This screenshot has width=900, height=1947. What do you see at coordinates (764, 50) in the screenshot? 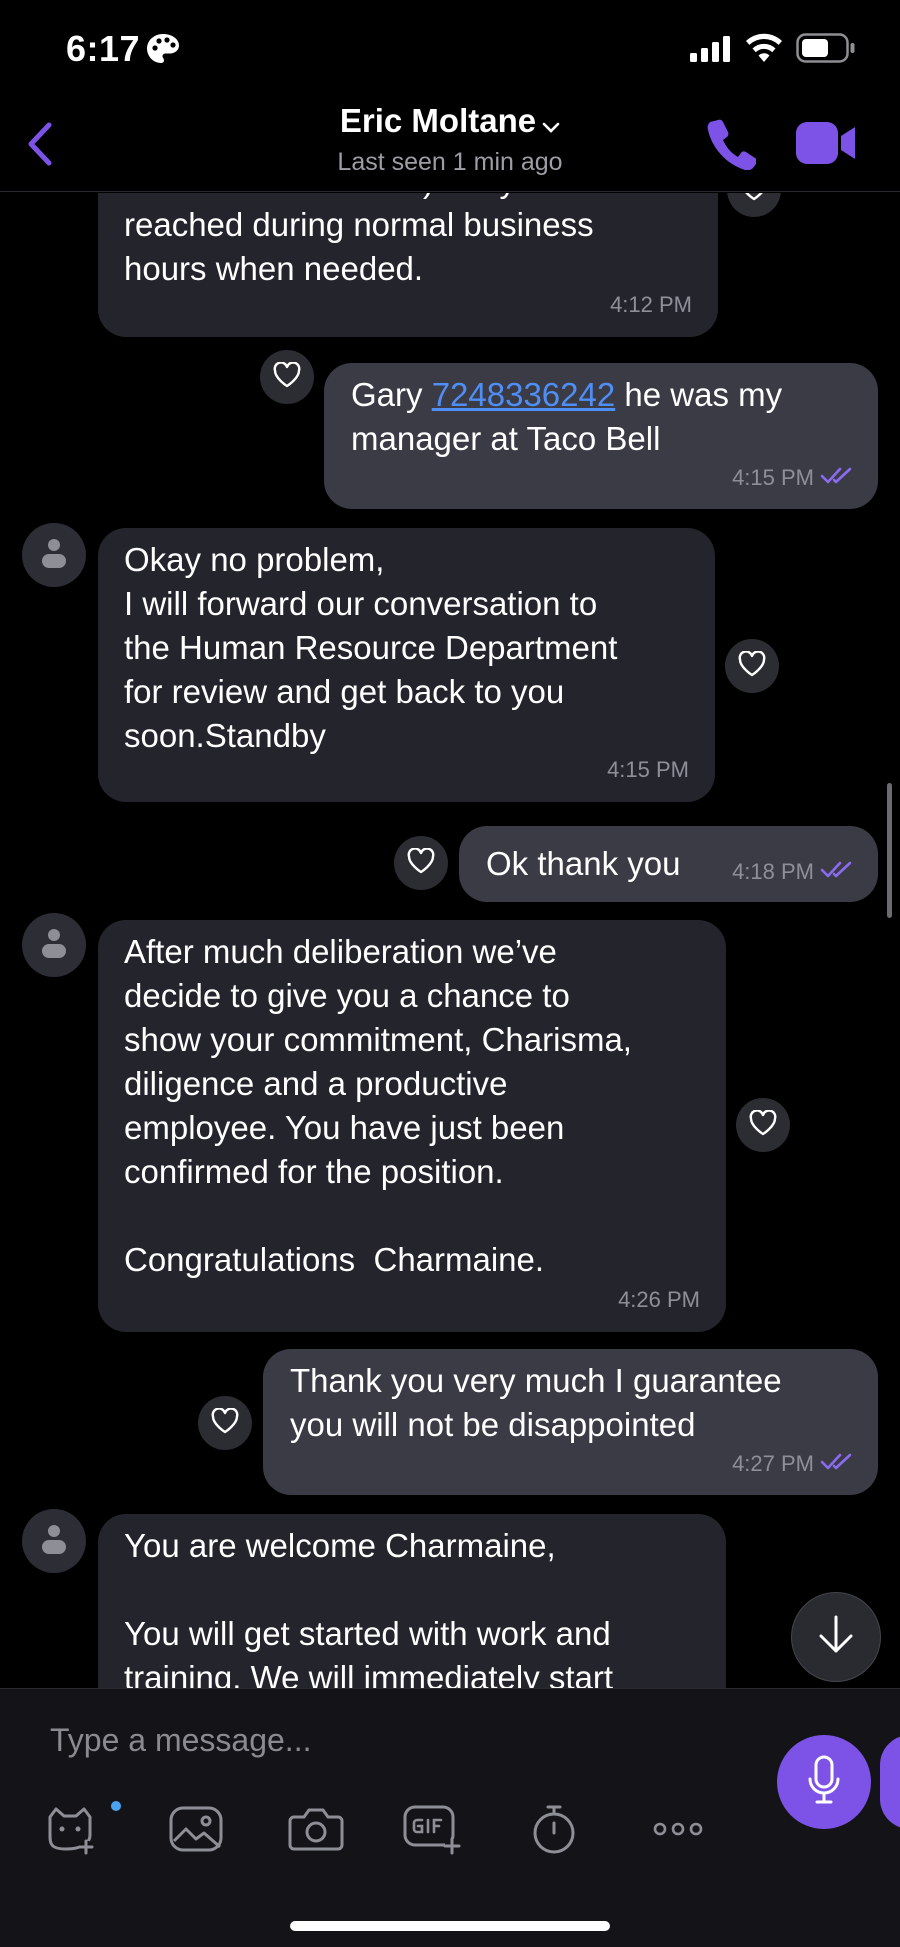
I see `wifi-icon` at bounding box center [764, 50].